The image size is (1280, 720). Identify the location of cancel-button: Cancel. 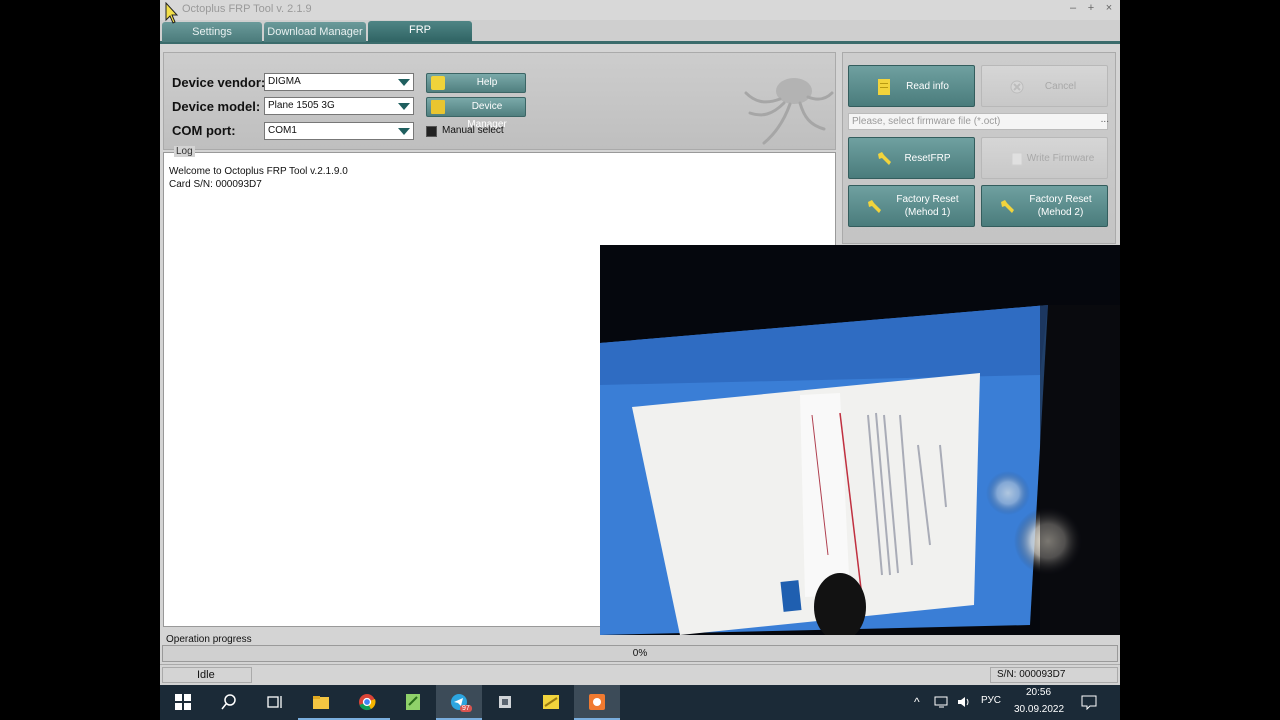
(1044, 86).